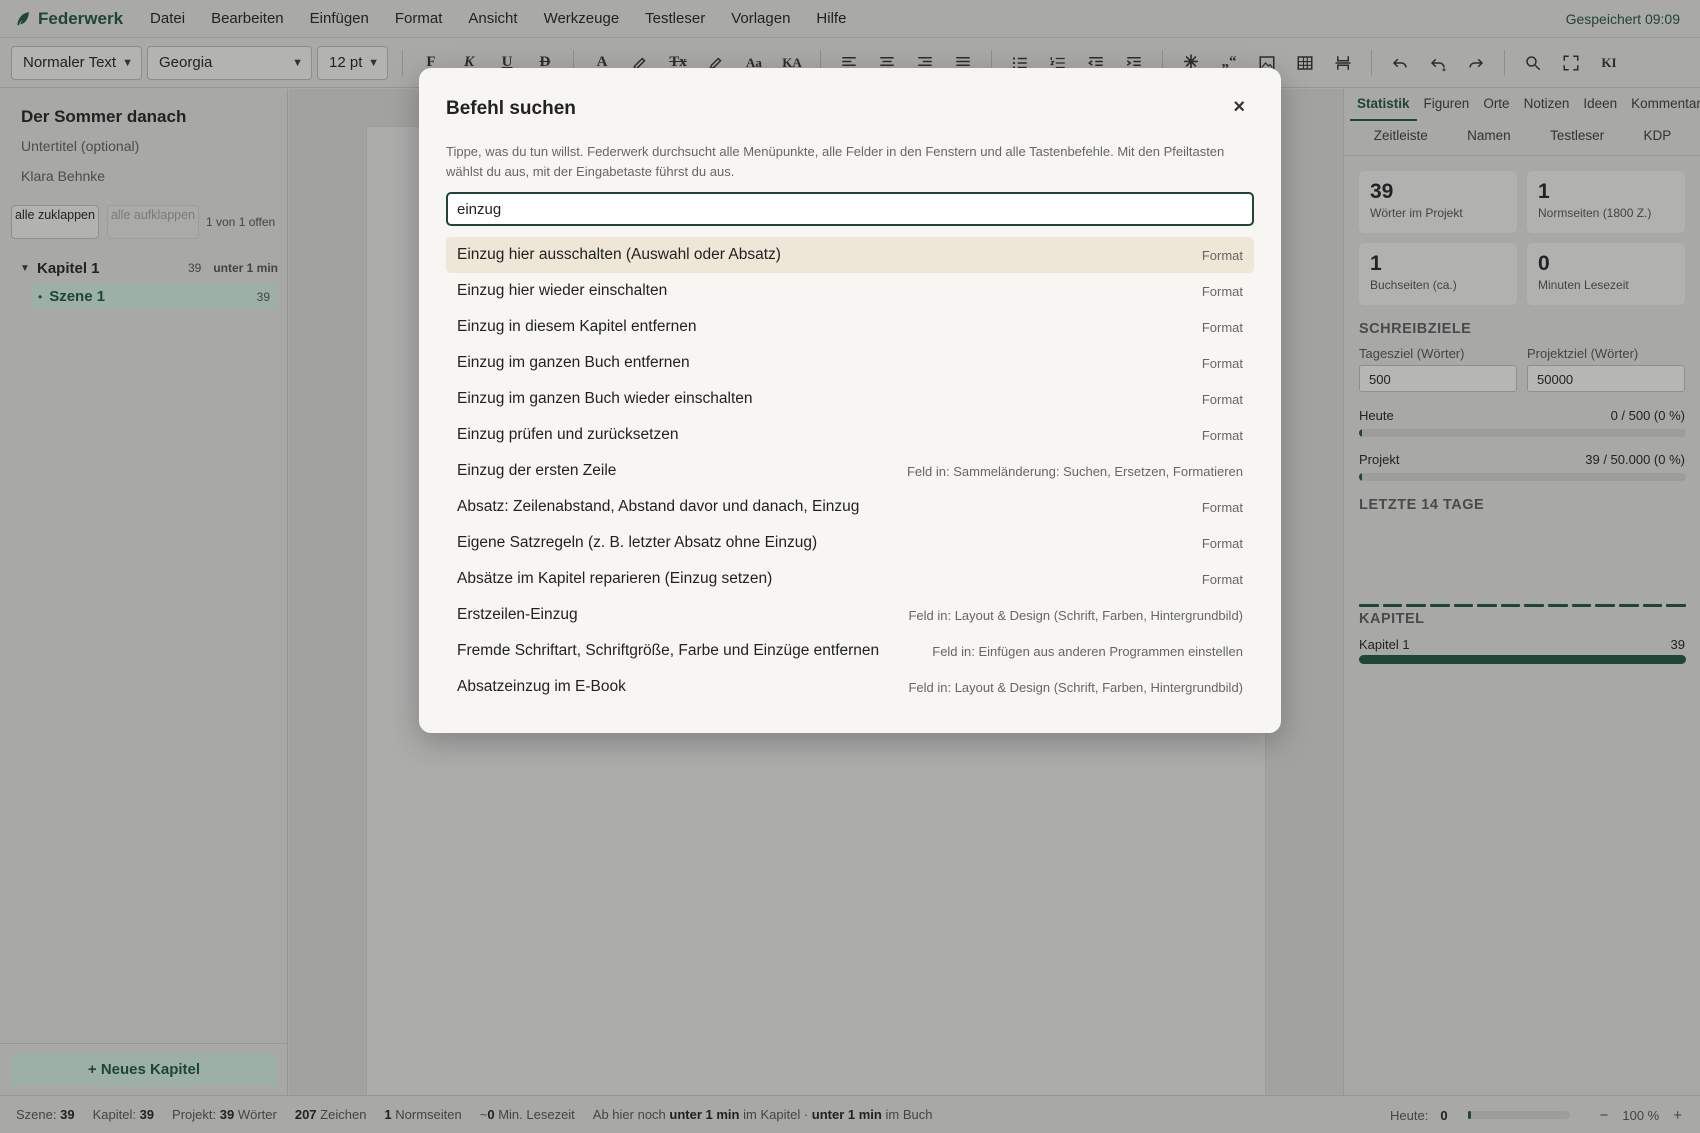 The height and width of the screenshot is (1133, 1700). Describe the element at coordinates (402, 62) in the screenshot. I see `toolbar-divider` at that location.